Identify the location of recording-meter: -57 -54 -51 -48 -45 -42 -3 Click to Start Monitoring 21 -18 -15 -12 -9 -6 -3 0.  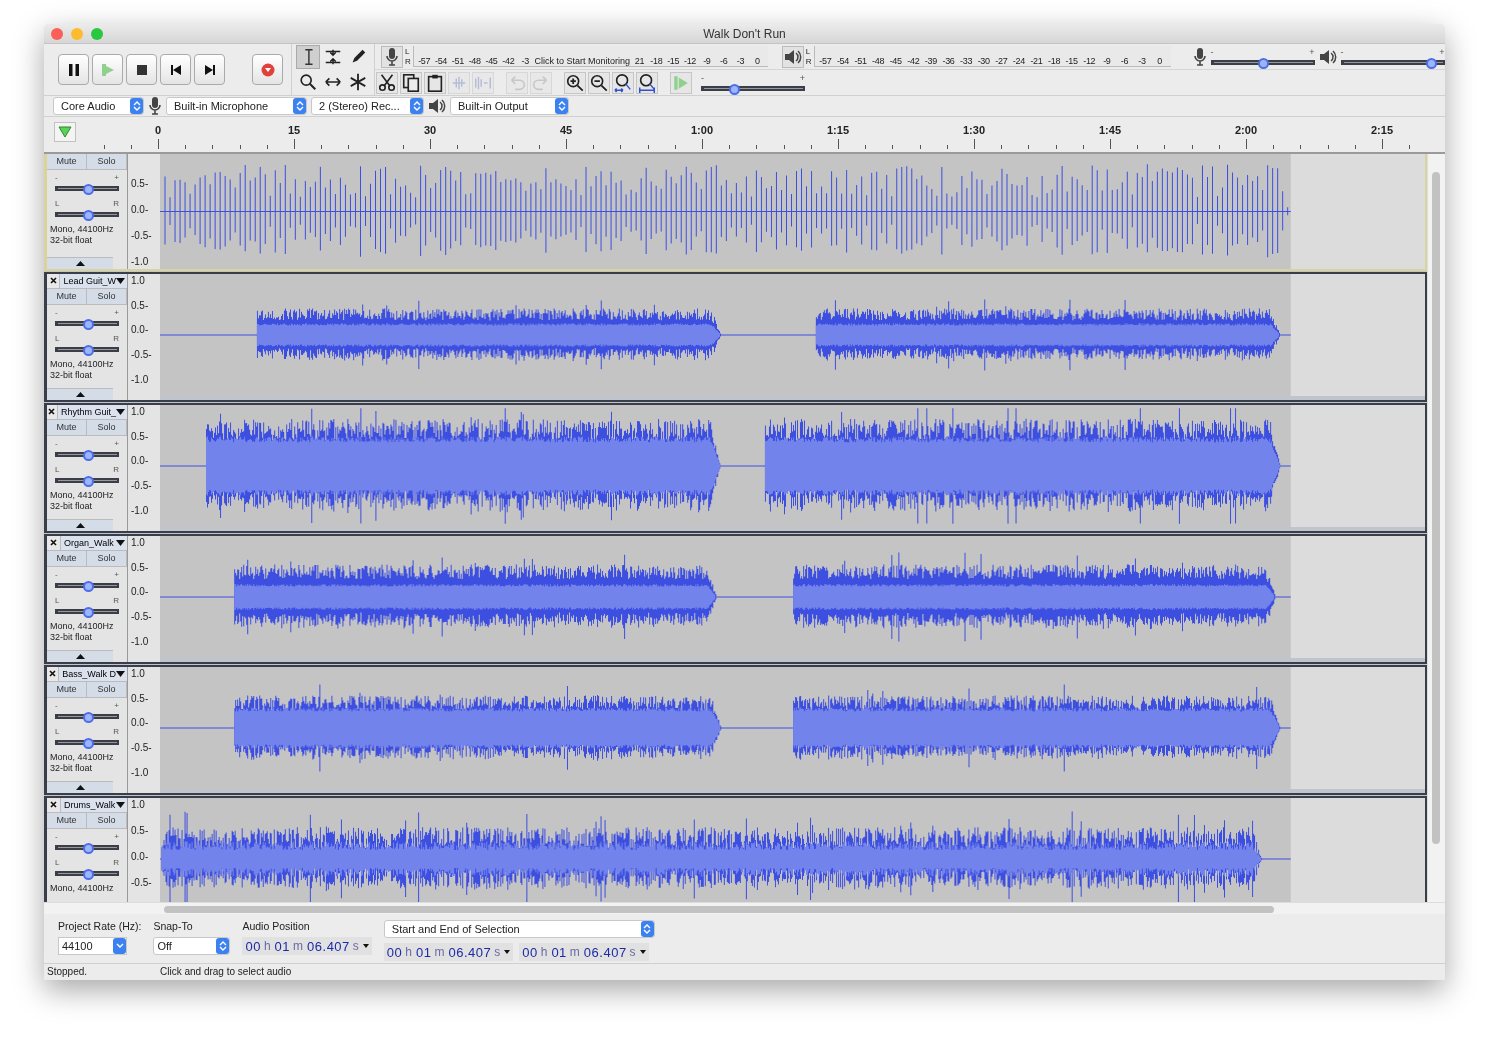
(590, 57).